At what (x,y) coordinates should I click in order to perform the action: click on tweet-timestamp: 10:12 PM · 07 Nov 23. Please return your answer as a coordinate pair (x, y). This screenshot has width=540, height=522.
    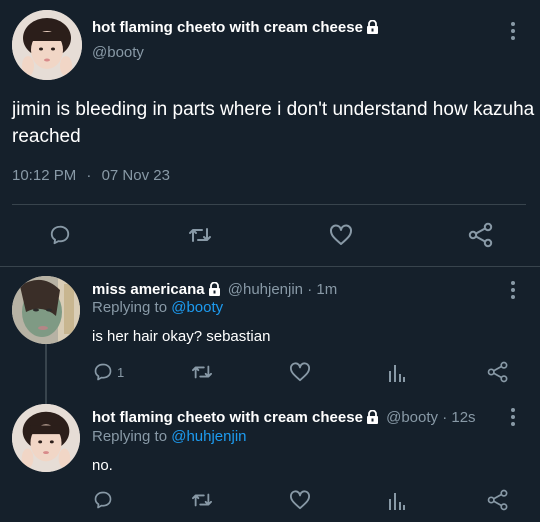
    Looking at the image, I should click on (91, 175).